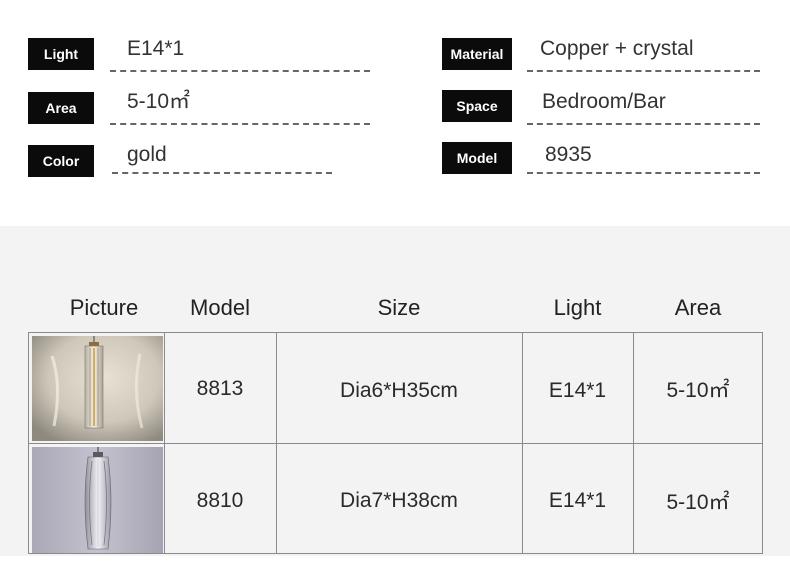 The image size is (790, 579). Describe the element at coordinates (220, 307) in the screenshot. I see `header-model: Model` at that location.